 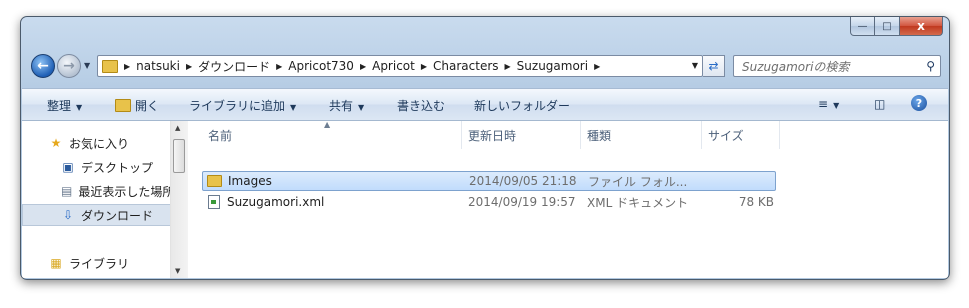 What do you see at coordinates (177, 128) in the screenshot?
I see `scroll-up-icon: ▲` at bounding box center [177, 128].